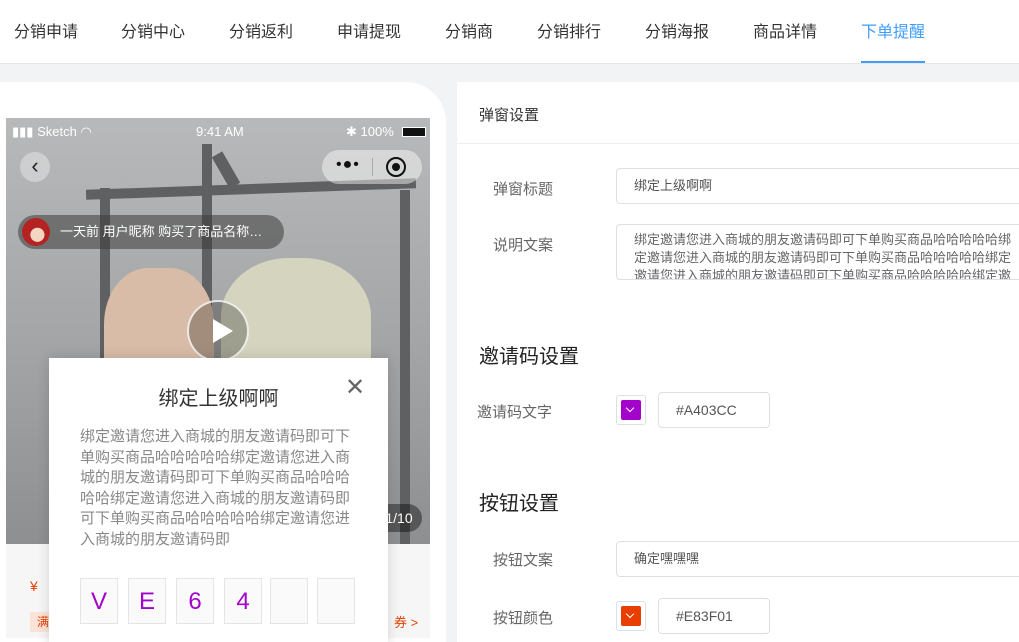 Image resolution: width=1019 pixels, height=642 pixels. I want to click on modal-title: 绑定上级啊啊, so click(218, 399).